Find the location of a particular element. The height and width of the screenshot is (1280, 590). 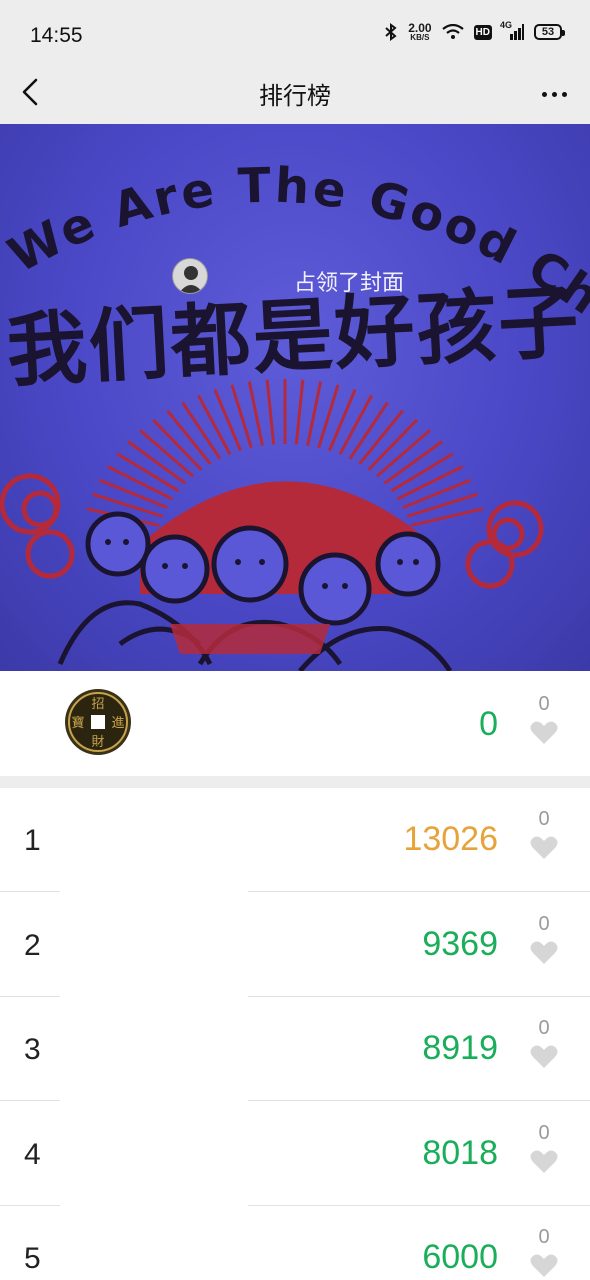

right-flower is located at coordinates (504, 544).